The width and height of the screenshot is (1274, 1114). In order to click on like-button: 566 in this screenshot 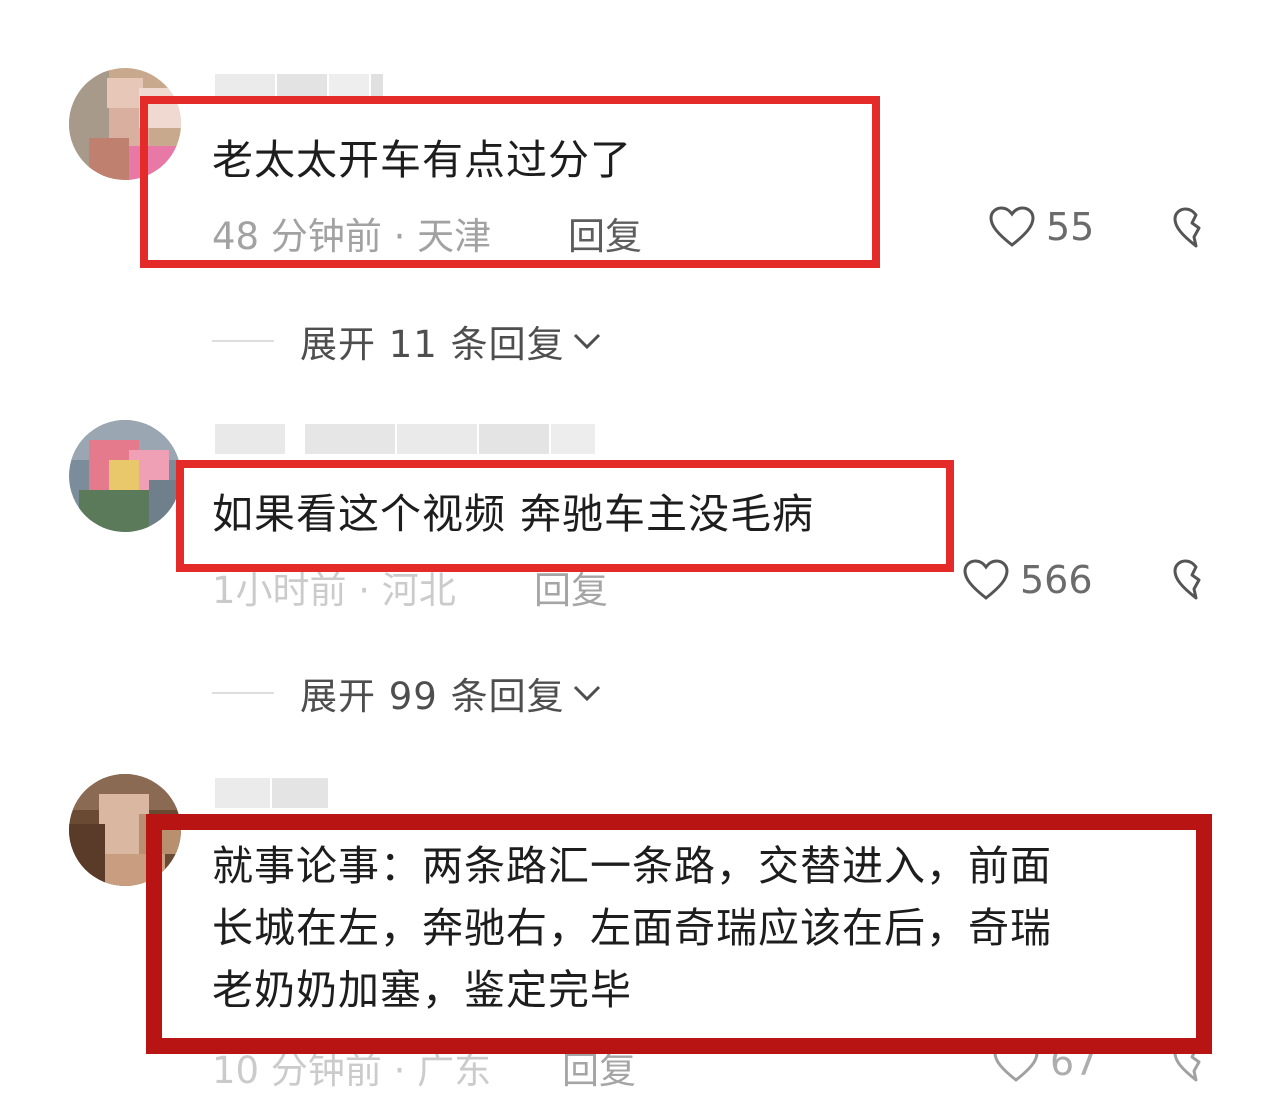, I will do `click(1027, 580)`.